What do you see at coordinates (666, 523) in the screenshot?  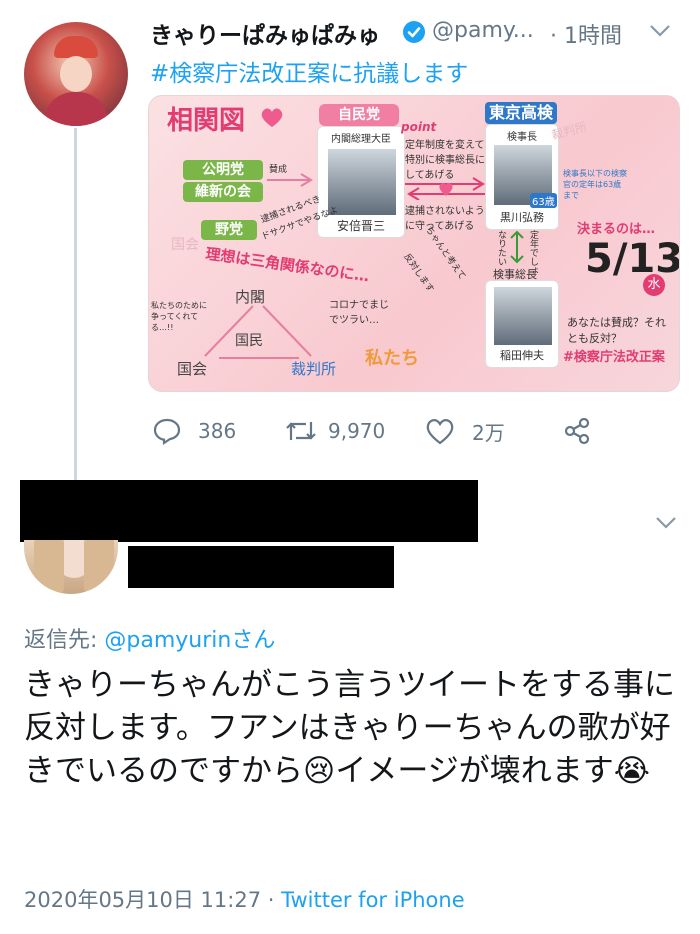 I see `reply-chevron-down-icon` at bounding box center [666, 523].